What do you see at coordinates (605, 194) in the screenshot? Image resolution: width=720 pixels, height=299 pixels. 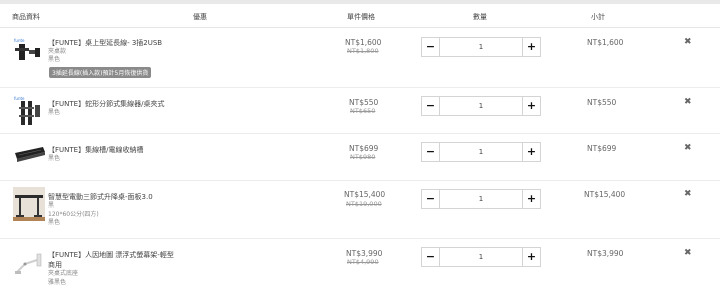 I see `line-subtotal: NT$15,400` at bounding box center [605, 194].